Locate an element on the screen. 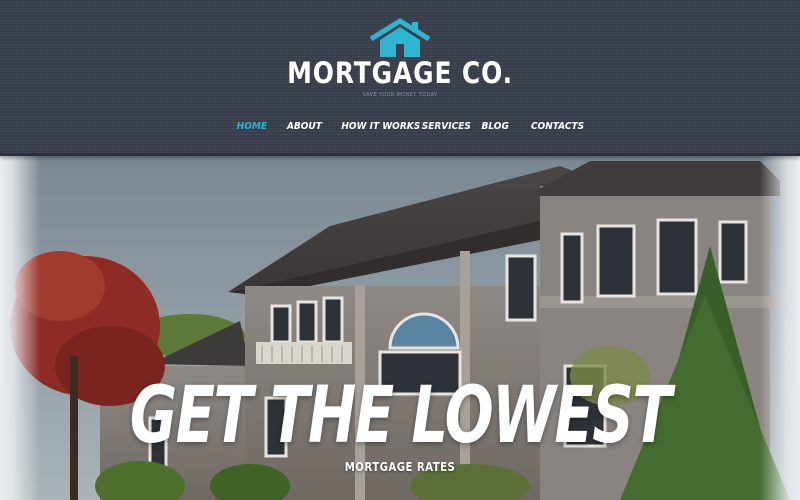  brand-title: MORTGAGE CO. is located at coordinates (400, 73).